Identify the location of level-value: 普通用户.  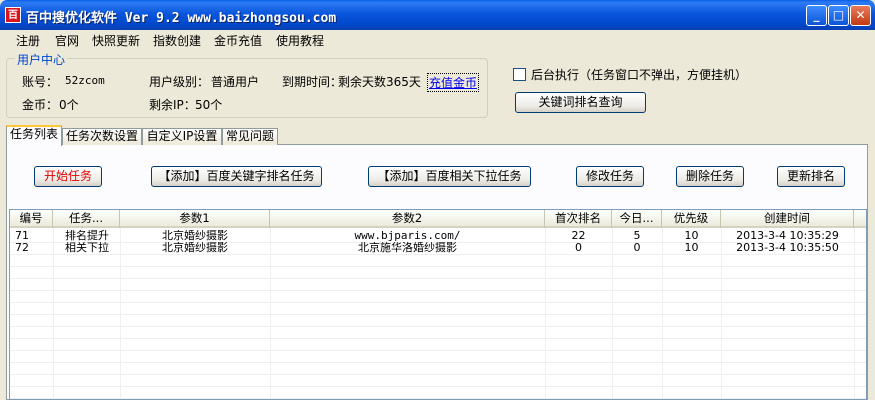
(235, 82).